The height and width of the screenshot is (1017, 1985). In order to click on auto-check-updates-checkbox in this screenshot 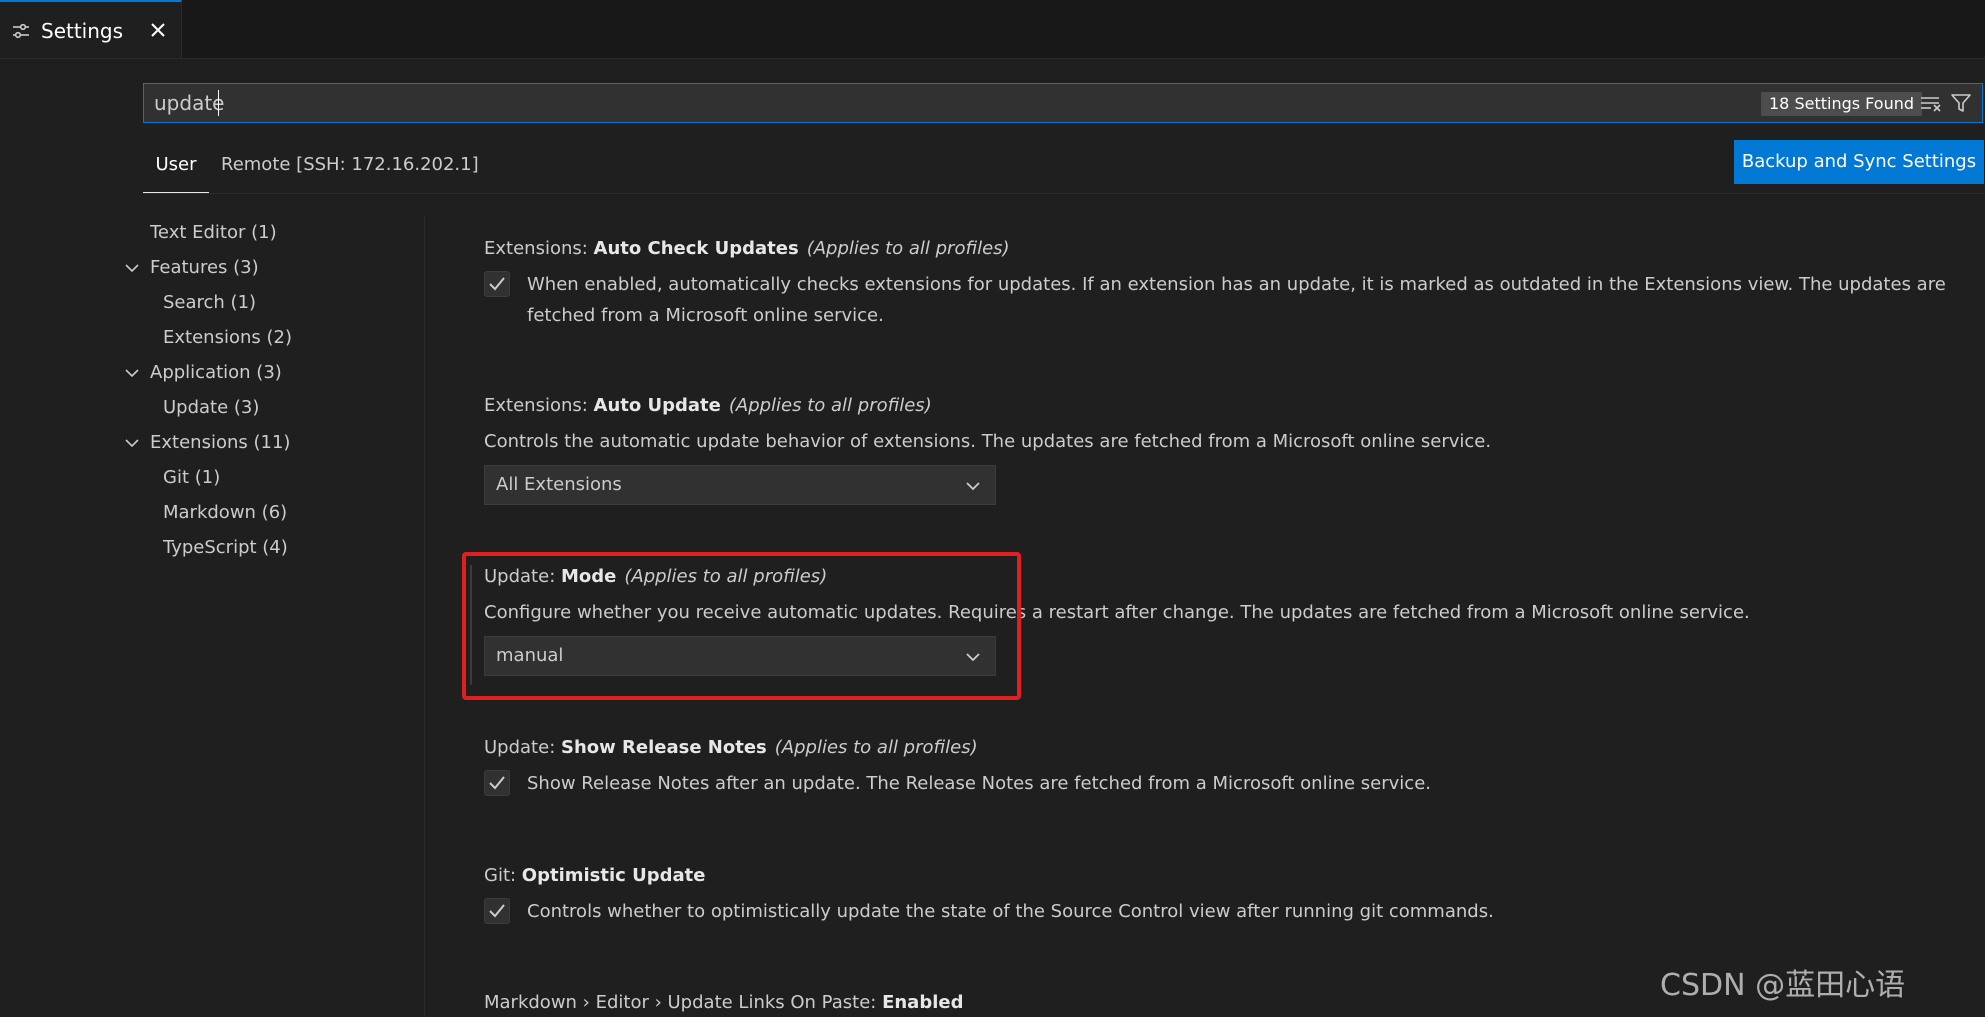, I will do `click(497, 284)`.